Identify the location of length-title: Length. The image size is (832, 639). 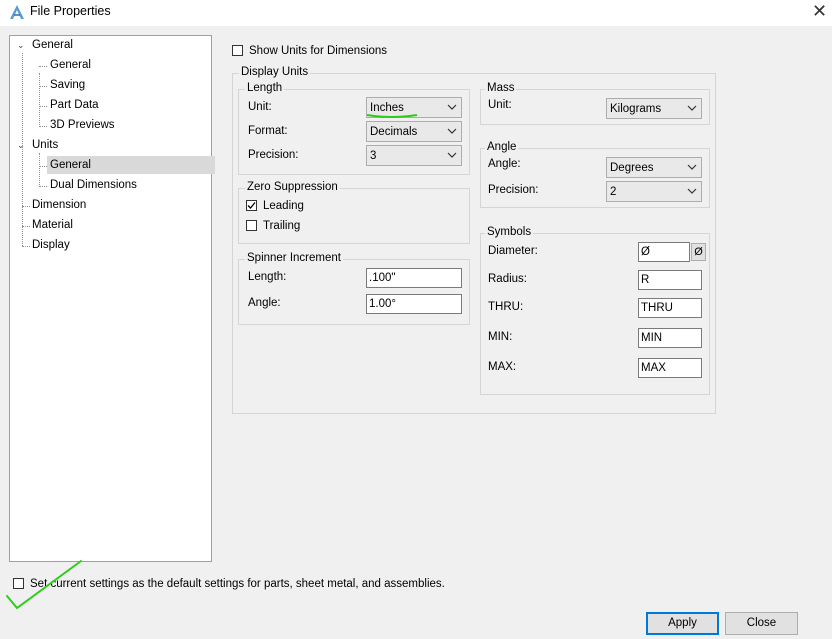
(265, 88).